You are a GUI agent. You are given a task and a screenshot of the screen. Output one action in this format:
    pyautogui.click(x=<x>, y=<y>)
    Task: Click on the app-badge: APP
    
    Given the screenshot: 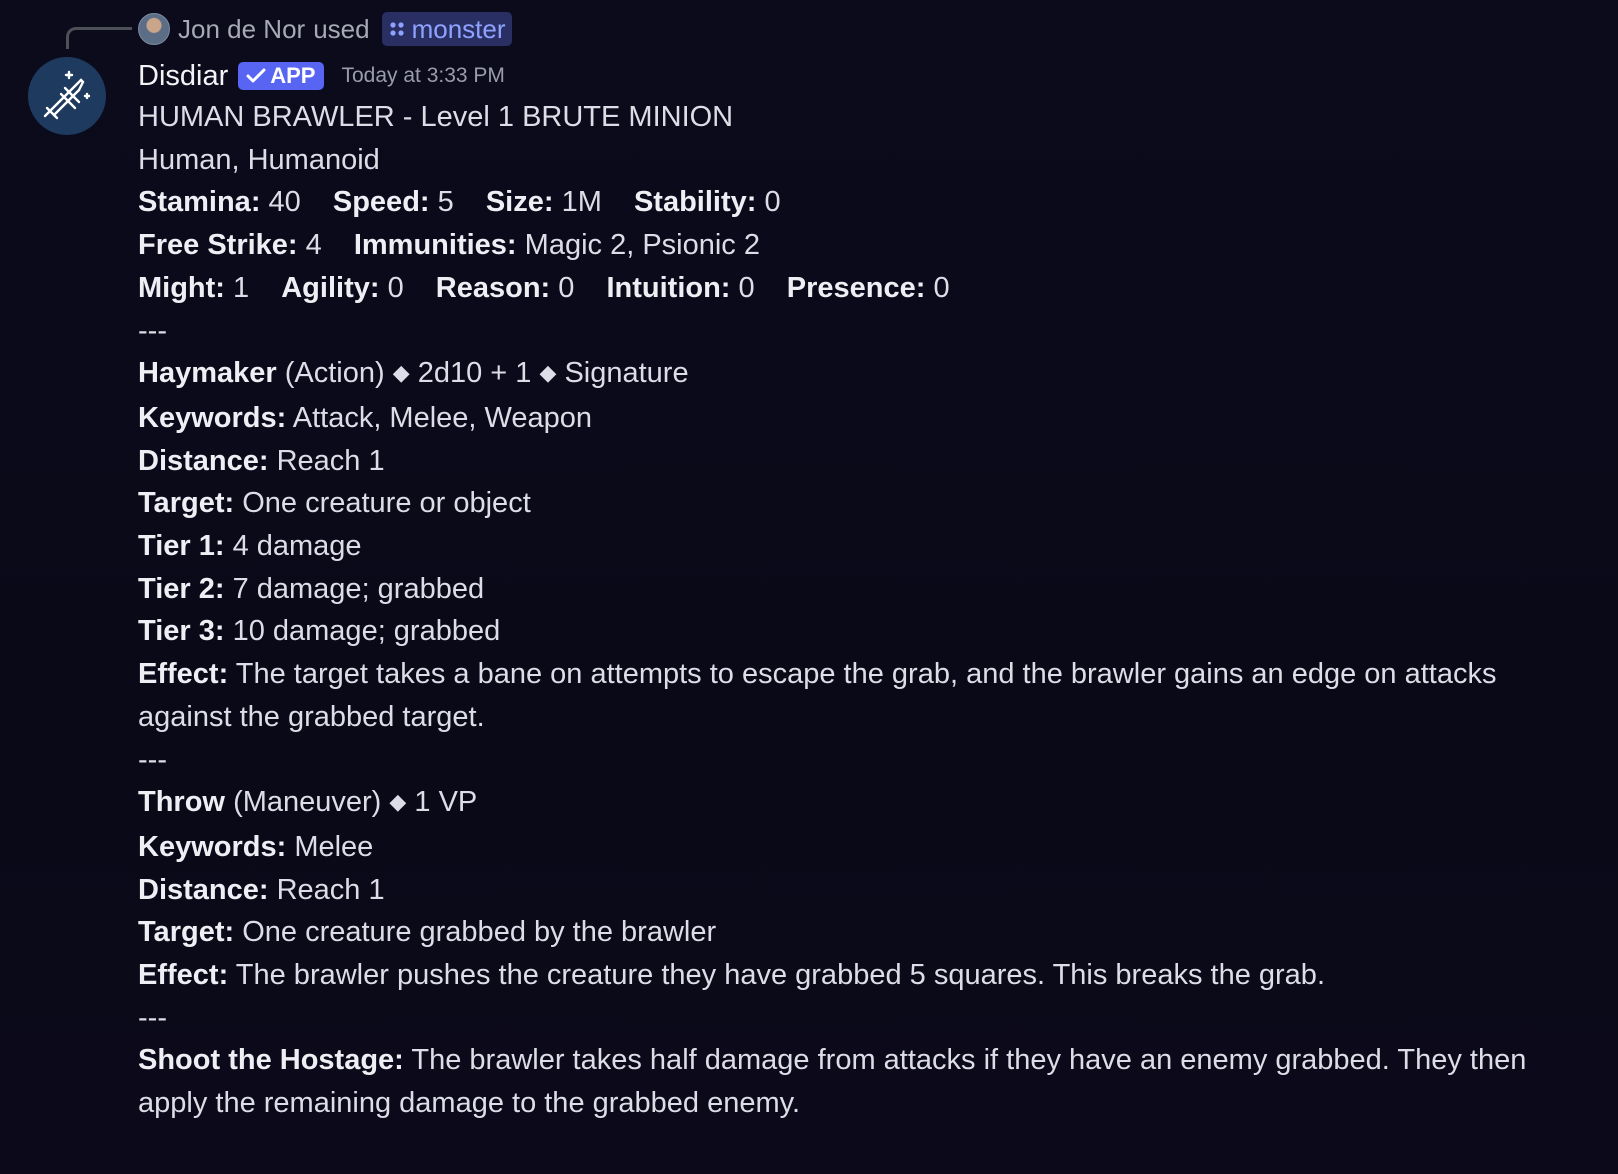 What is the action you would take?
    pyautogui.click(x=281, y=76)
    